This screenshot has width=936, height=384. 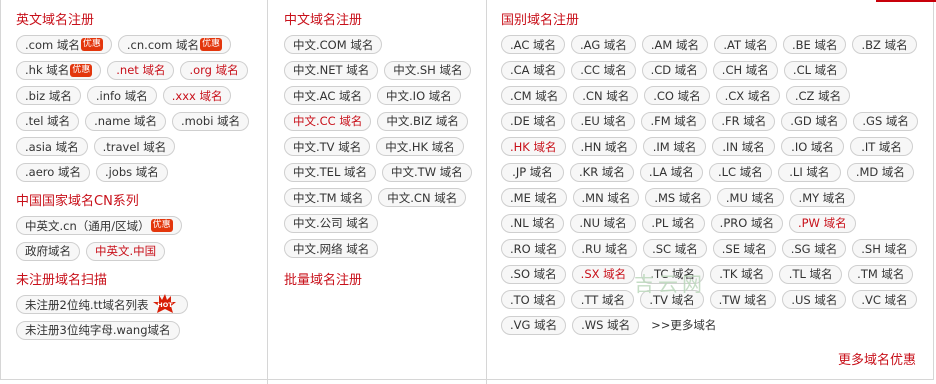 I want to click on domain-tag: .JP 域名, so click(x=532, y=172).